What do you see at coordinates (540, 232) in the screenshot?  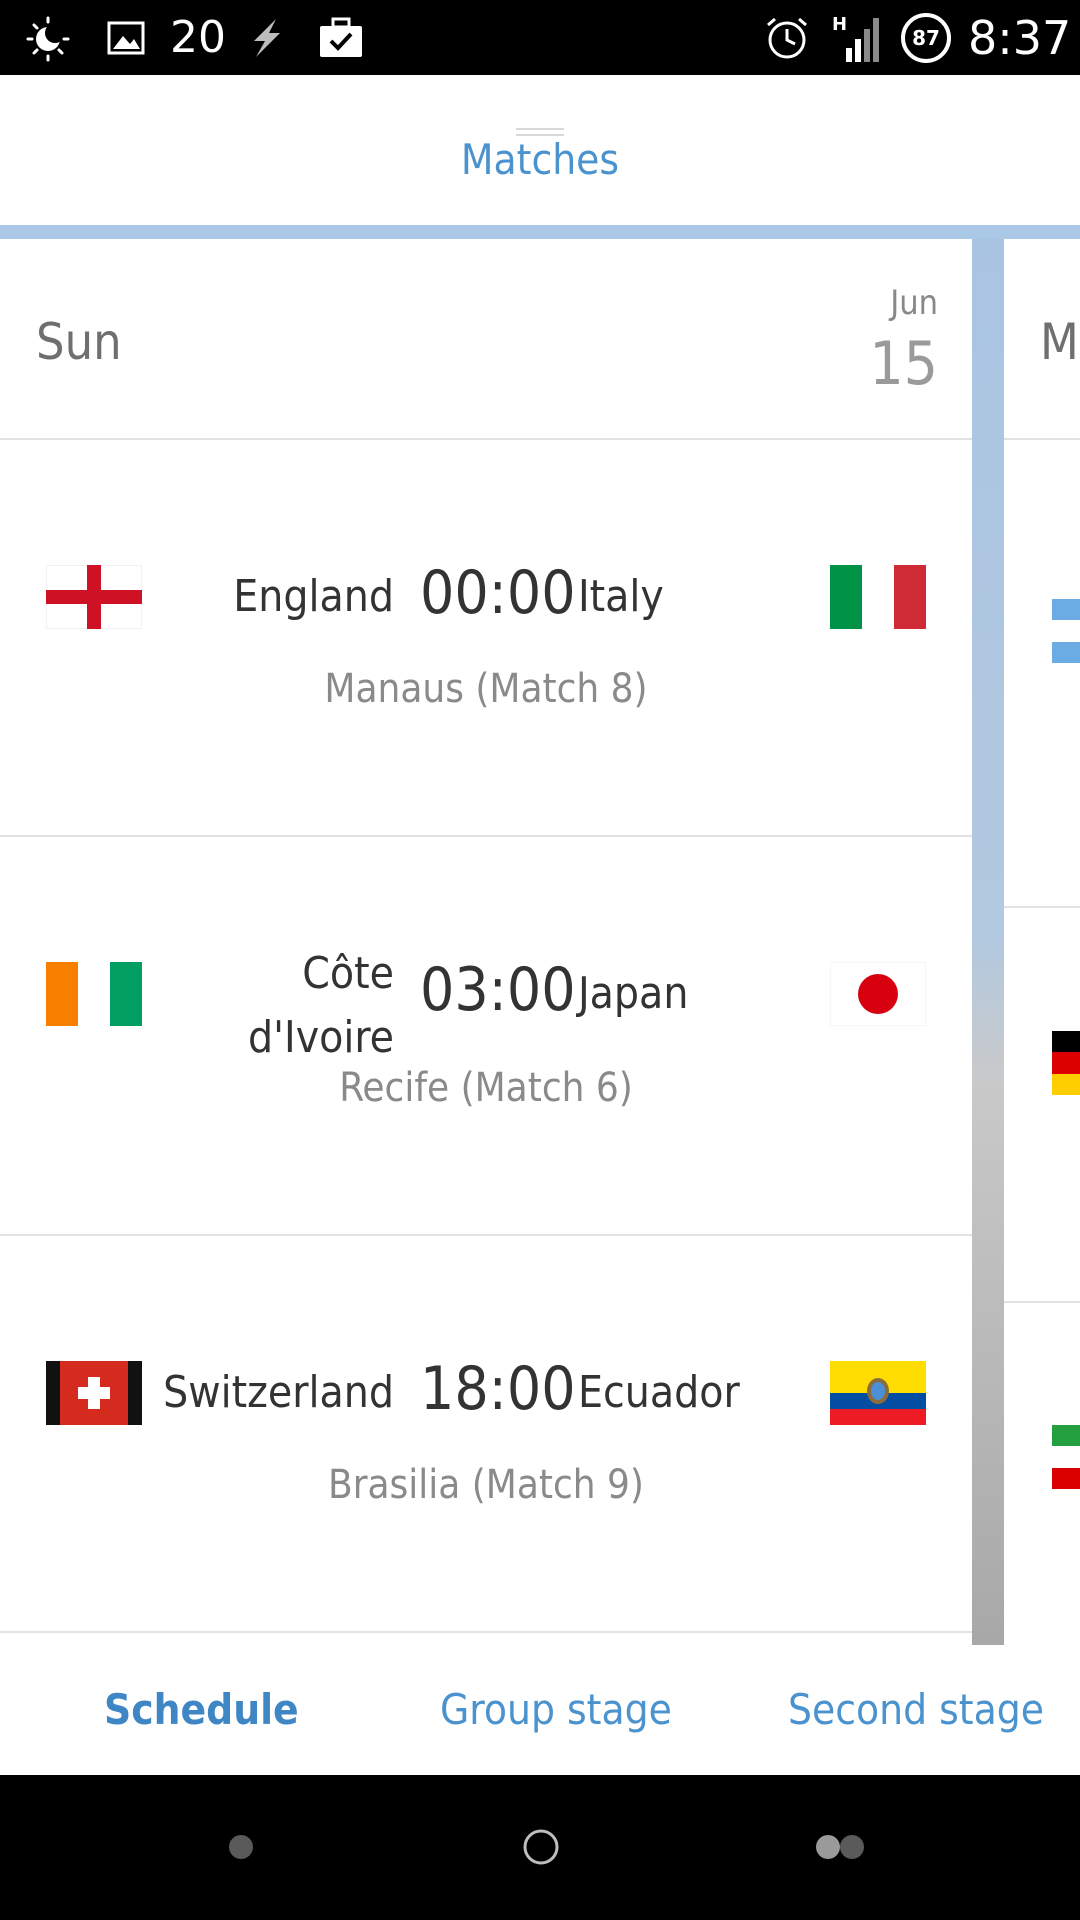 I see `header-divider` at bounding box center [540, 232].